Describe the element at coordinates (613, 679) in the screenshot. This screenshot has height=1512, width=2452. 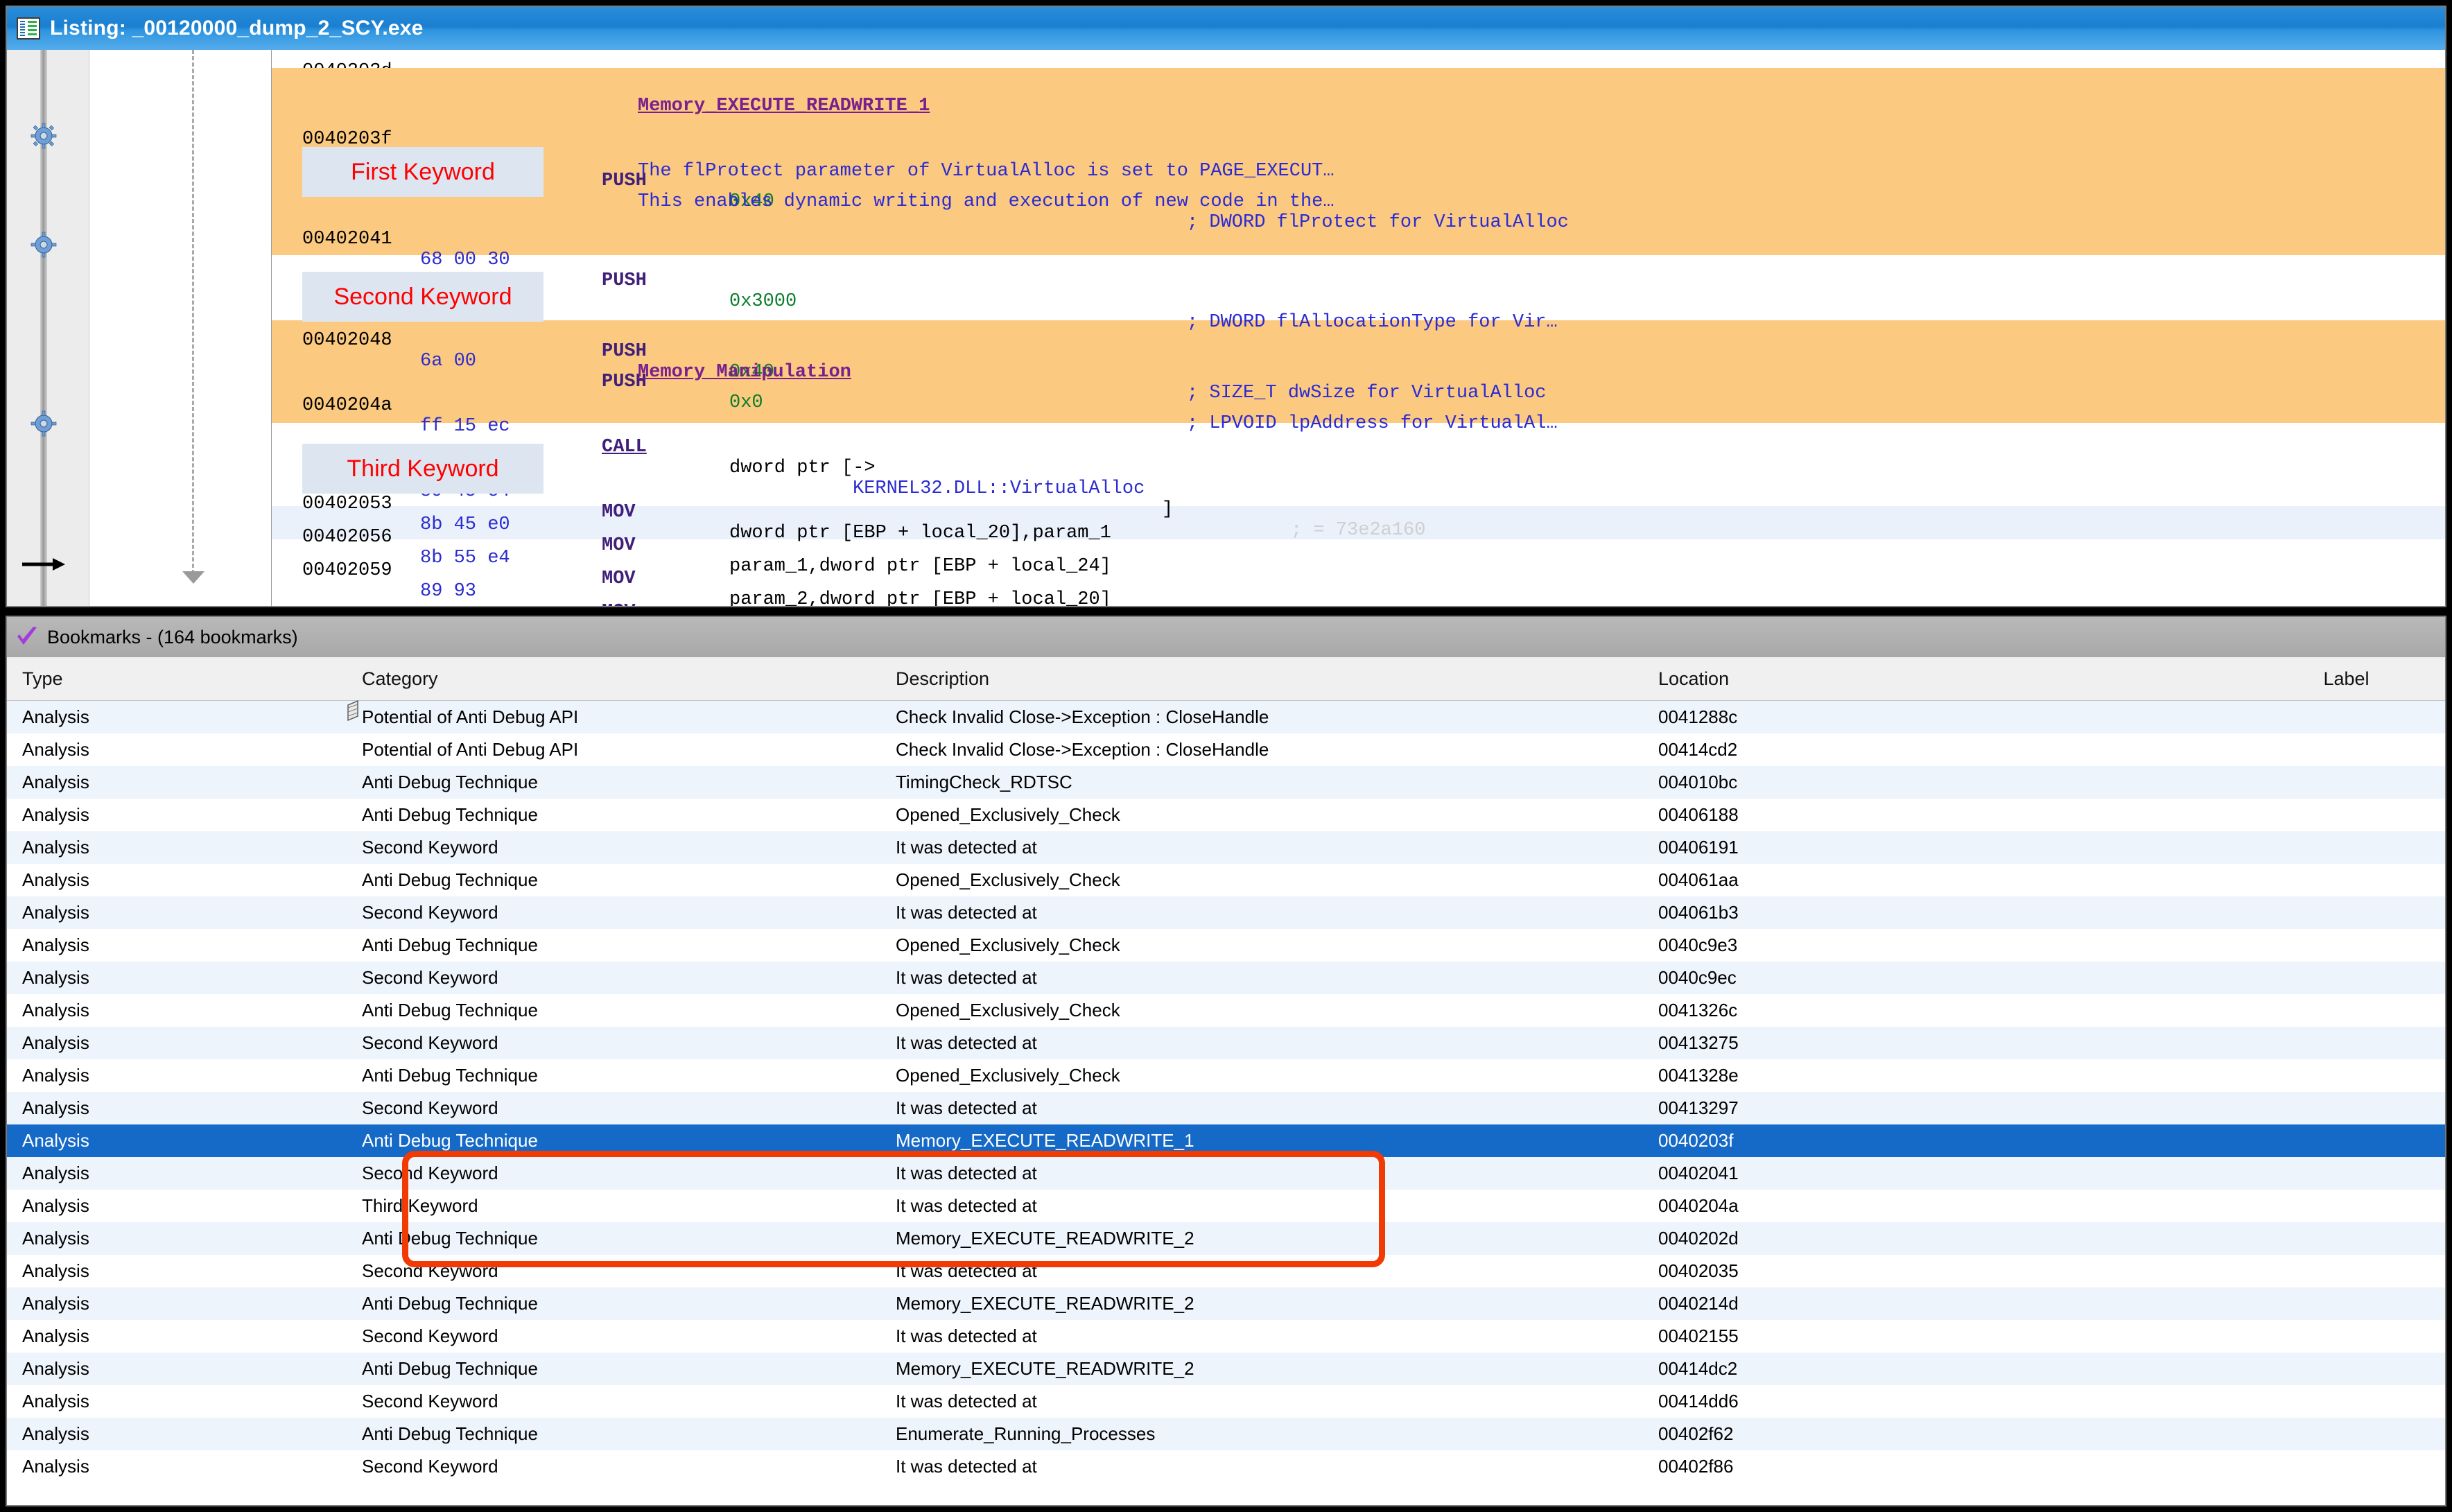
I see `column-header-category: Category` at that location.